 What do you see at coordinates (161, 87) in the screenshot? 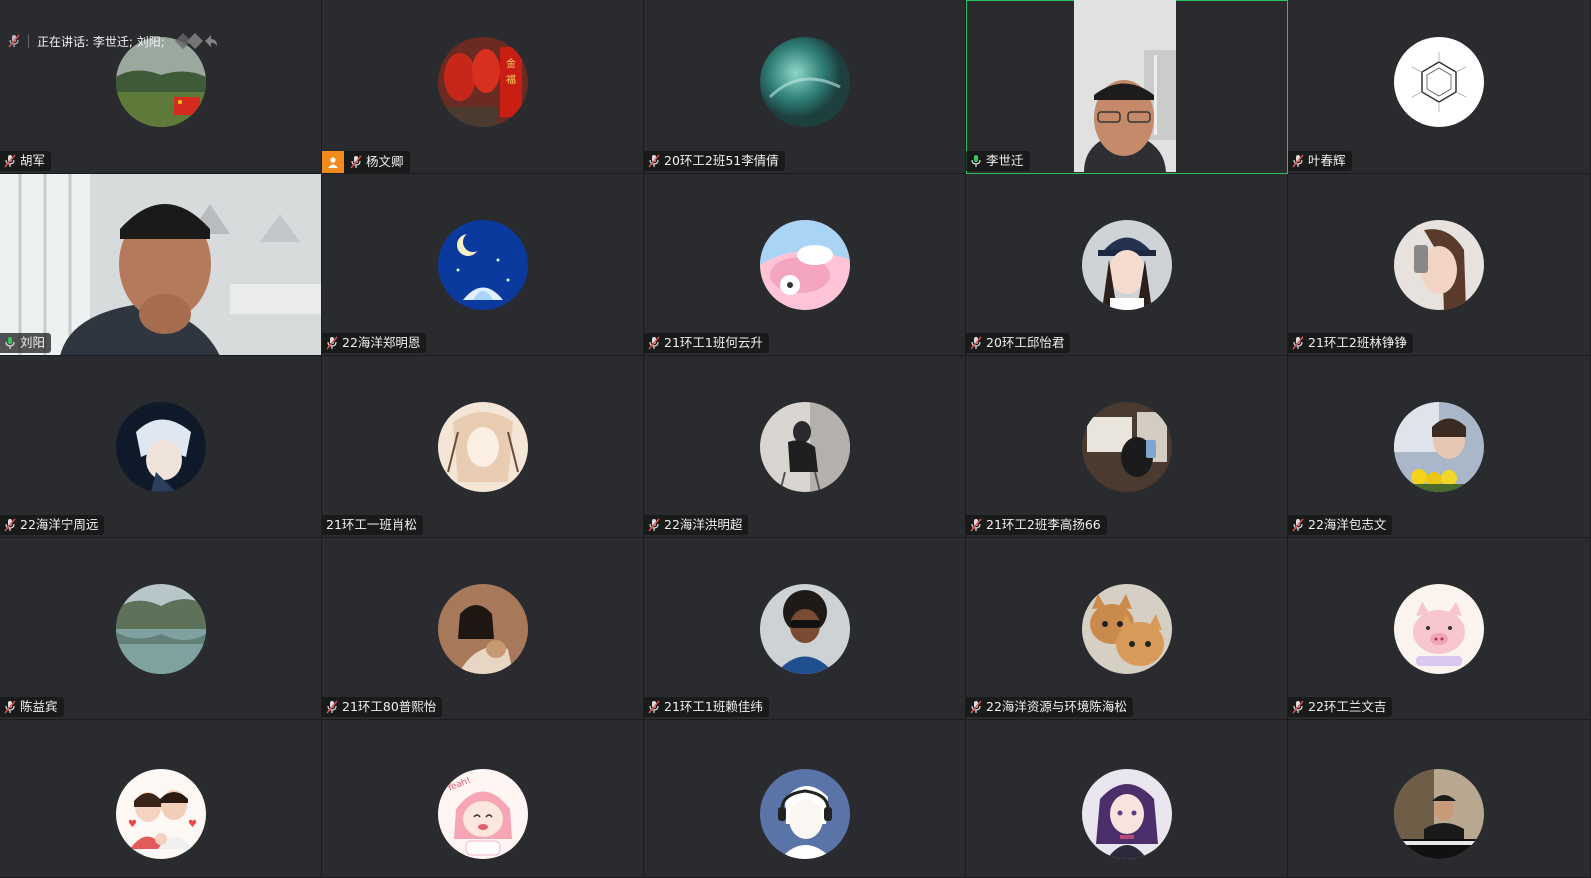
I see `participant-tile: 正在讲话: 李世迁; 刘阳; 胡军` at bounding box center [161, 87].